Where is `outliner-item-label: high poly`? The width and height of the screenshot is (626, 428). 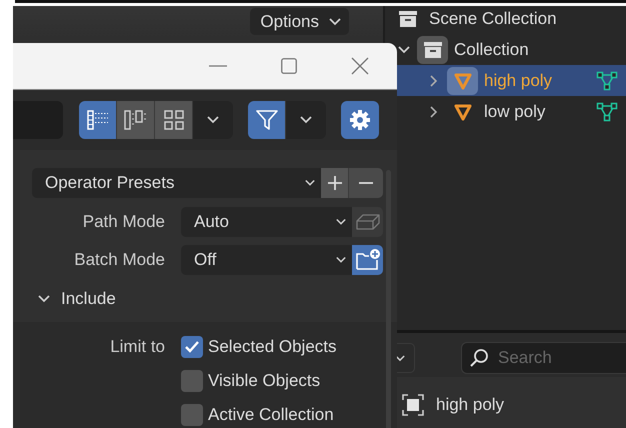
outliner-item-label: high poly is located at coordinates (518, 80).